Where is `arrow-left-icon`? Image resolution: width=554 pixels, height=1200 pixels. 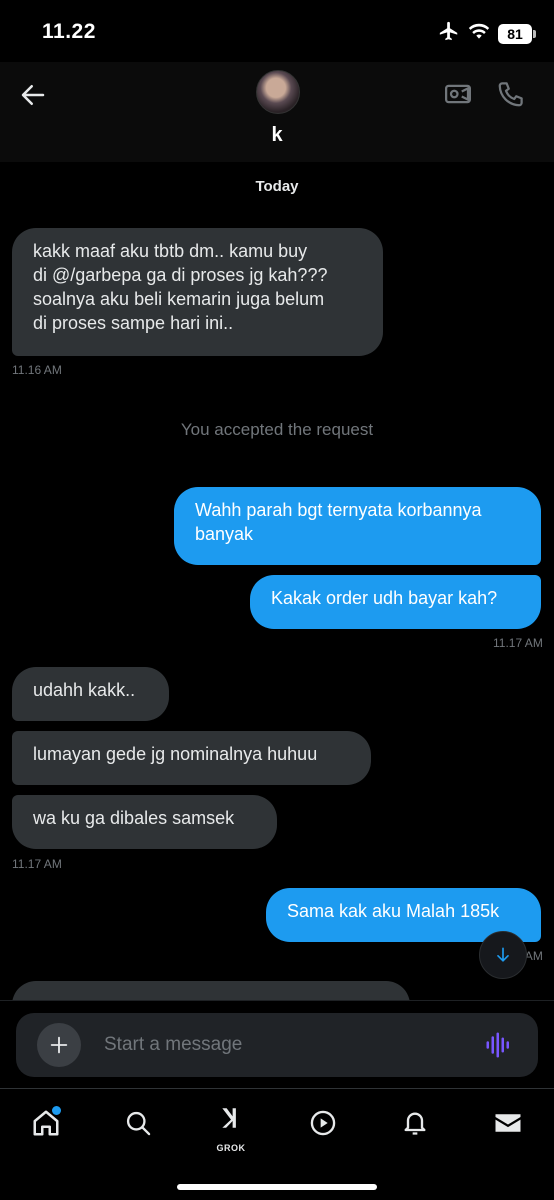 arrow-left-icon is located at coordinates (33, 95).